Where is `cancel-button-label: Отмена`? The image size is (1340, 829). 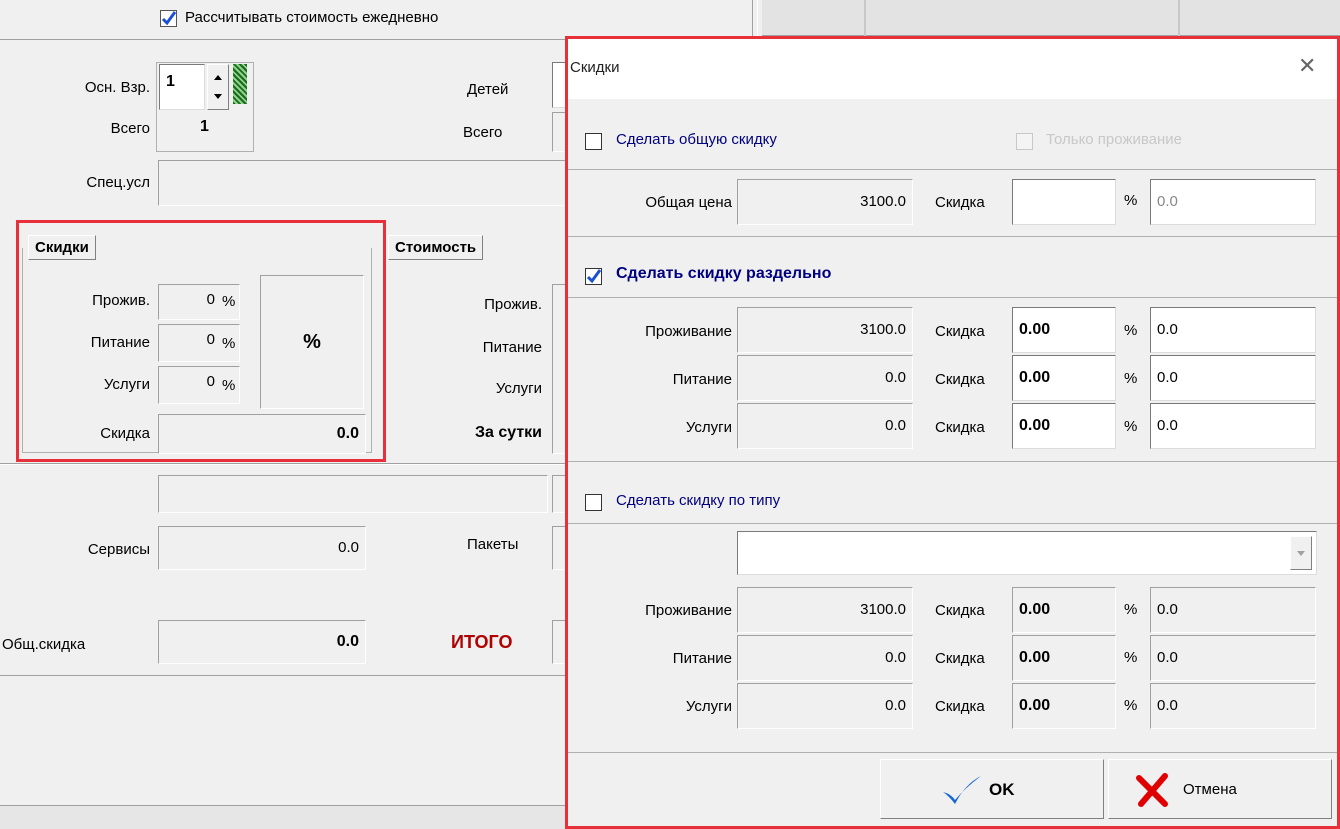
cancel-button-label: Отмена is located at coordinates (1210, 789).